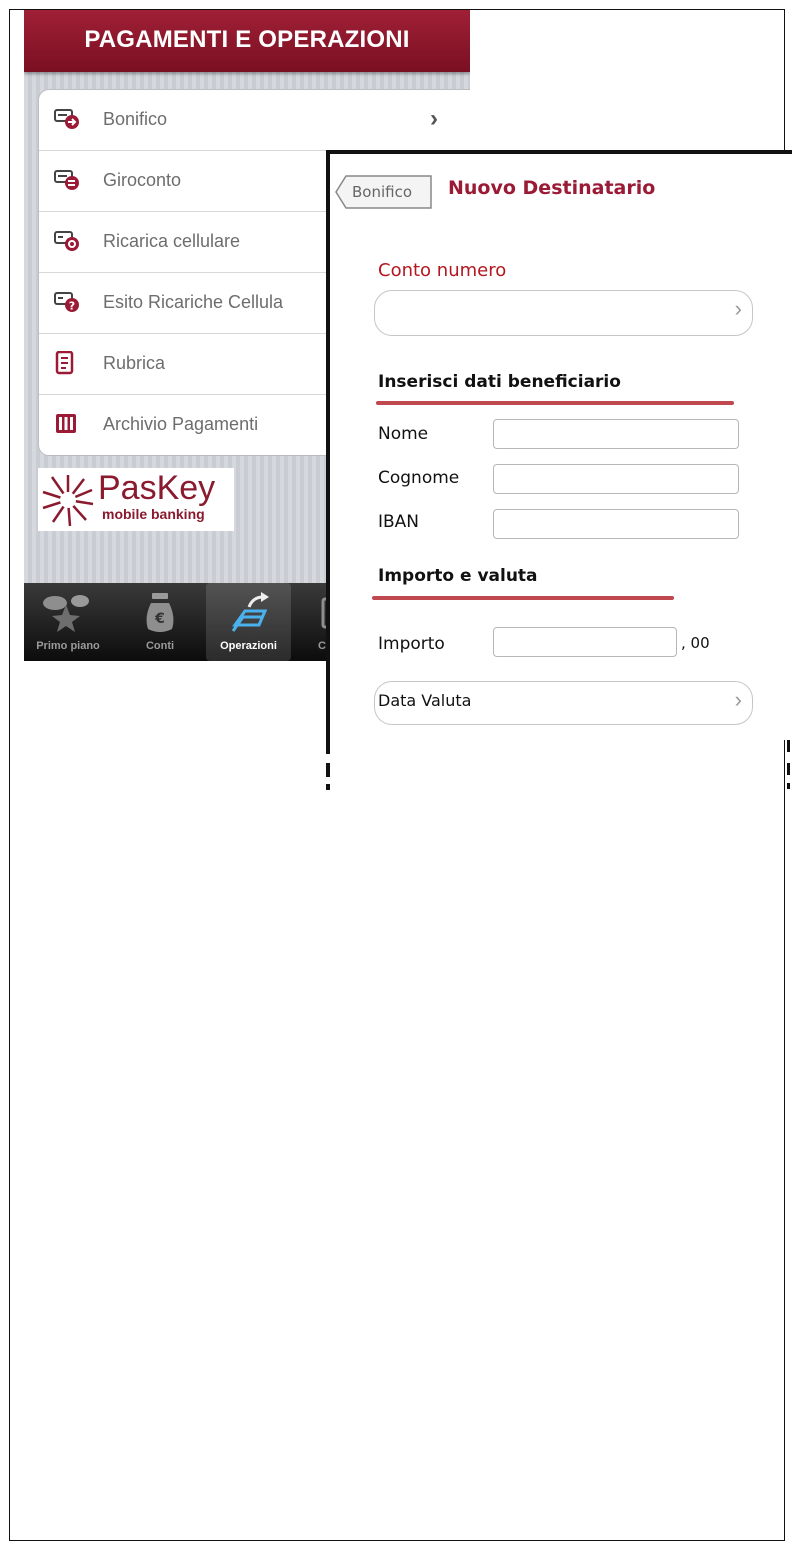 The width and height of the screenshot is (792, 1549). Describe the element at coordinates (563, 313) in the screenshot. I see `account-number-selector: ›` at that location.